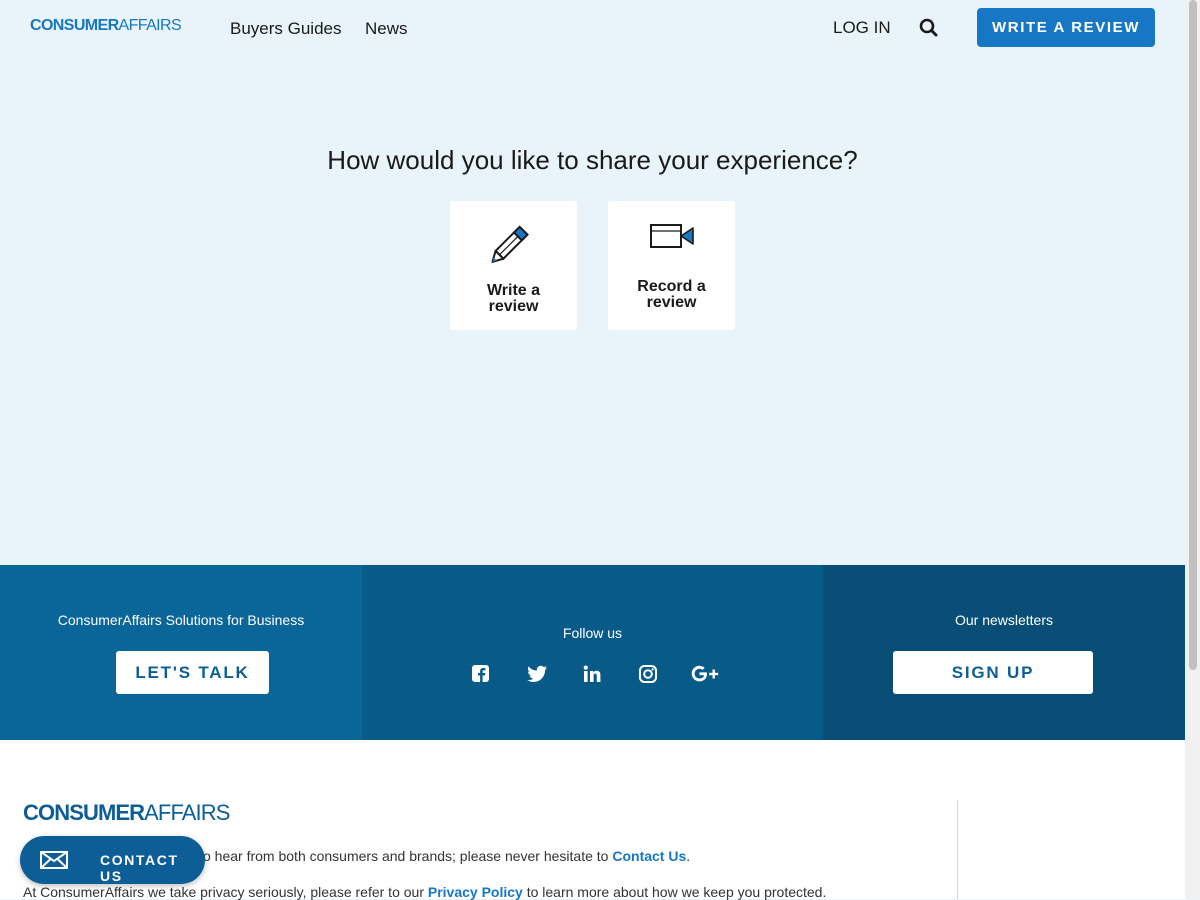  I want to click on twitter-icon, so click(537, 674).